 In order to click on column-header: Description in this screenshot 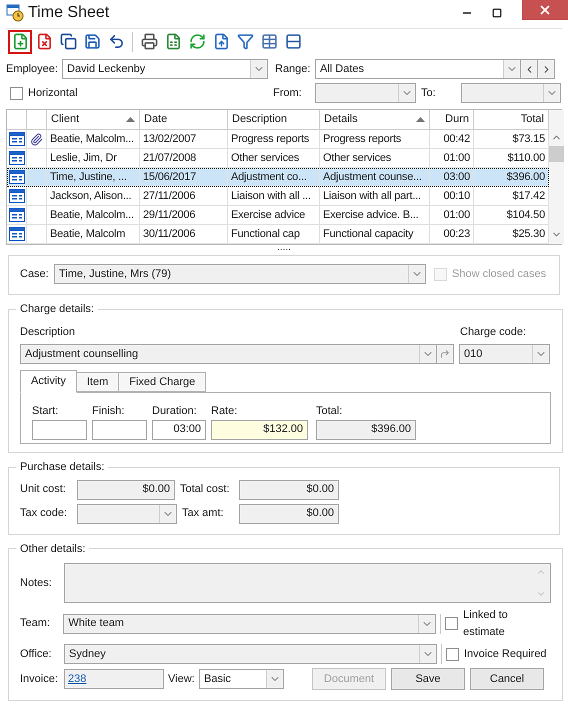, I will do `click(274, 119)`.